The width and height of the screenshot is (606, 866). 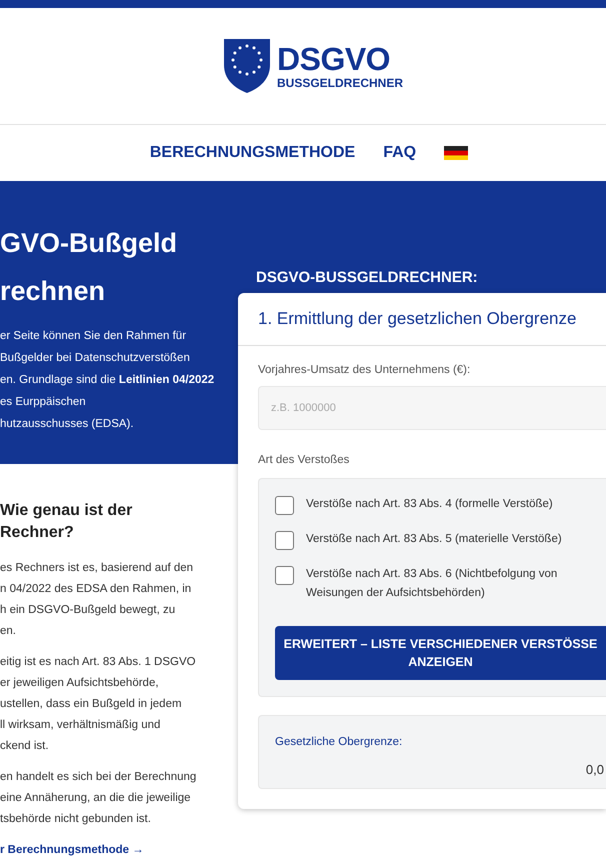 What do you see at coordinates (430, 504) in the screenshot?
I see `checkbox-label: Verstöße nach Art. 83 Abs. 4 (formelle Verstöße)` at bounding box center [430, 504].